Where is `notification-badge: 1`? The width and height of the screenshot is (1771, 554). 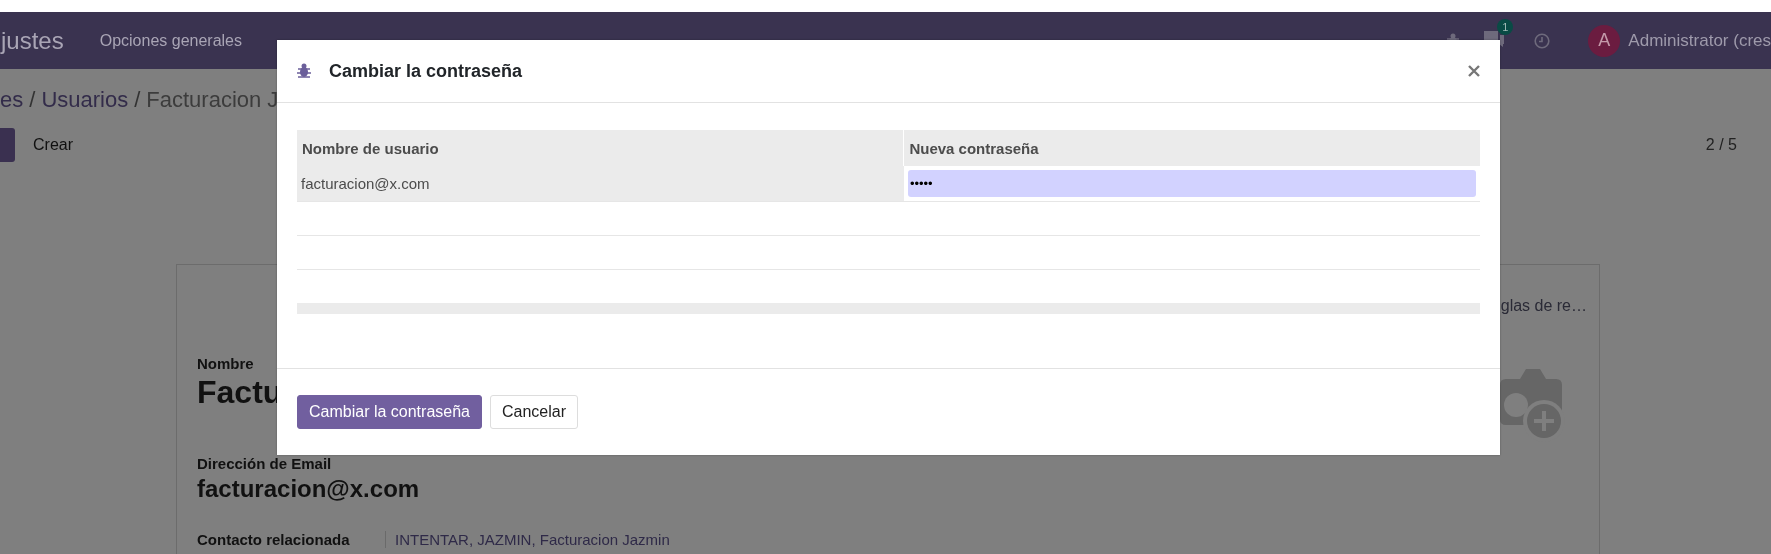
notification-badge: 1 is located at coordinates (1505, 26).